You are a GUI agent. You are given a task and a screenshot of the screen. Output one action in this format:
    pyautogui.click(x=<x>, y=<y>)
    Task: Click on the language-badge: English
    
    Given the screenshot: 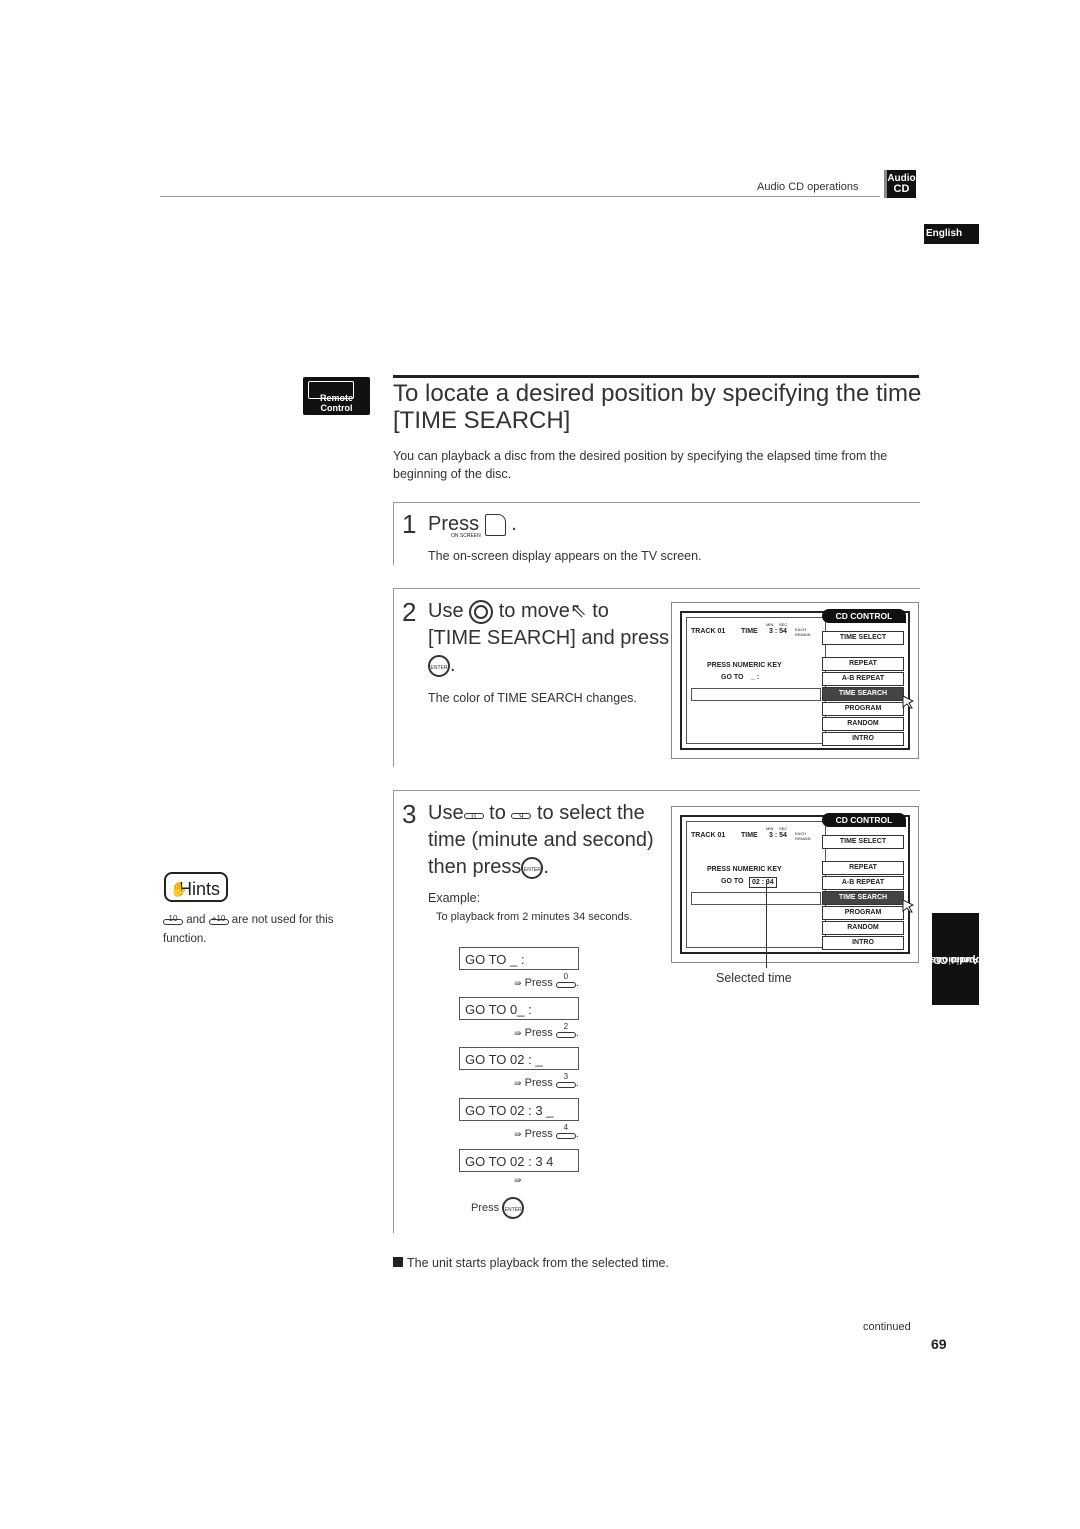 What is the action you would take?
    pyautogui.click(x=951, y=234)
    